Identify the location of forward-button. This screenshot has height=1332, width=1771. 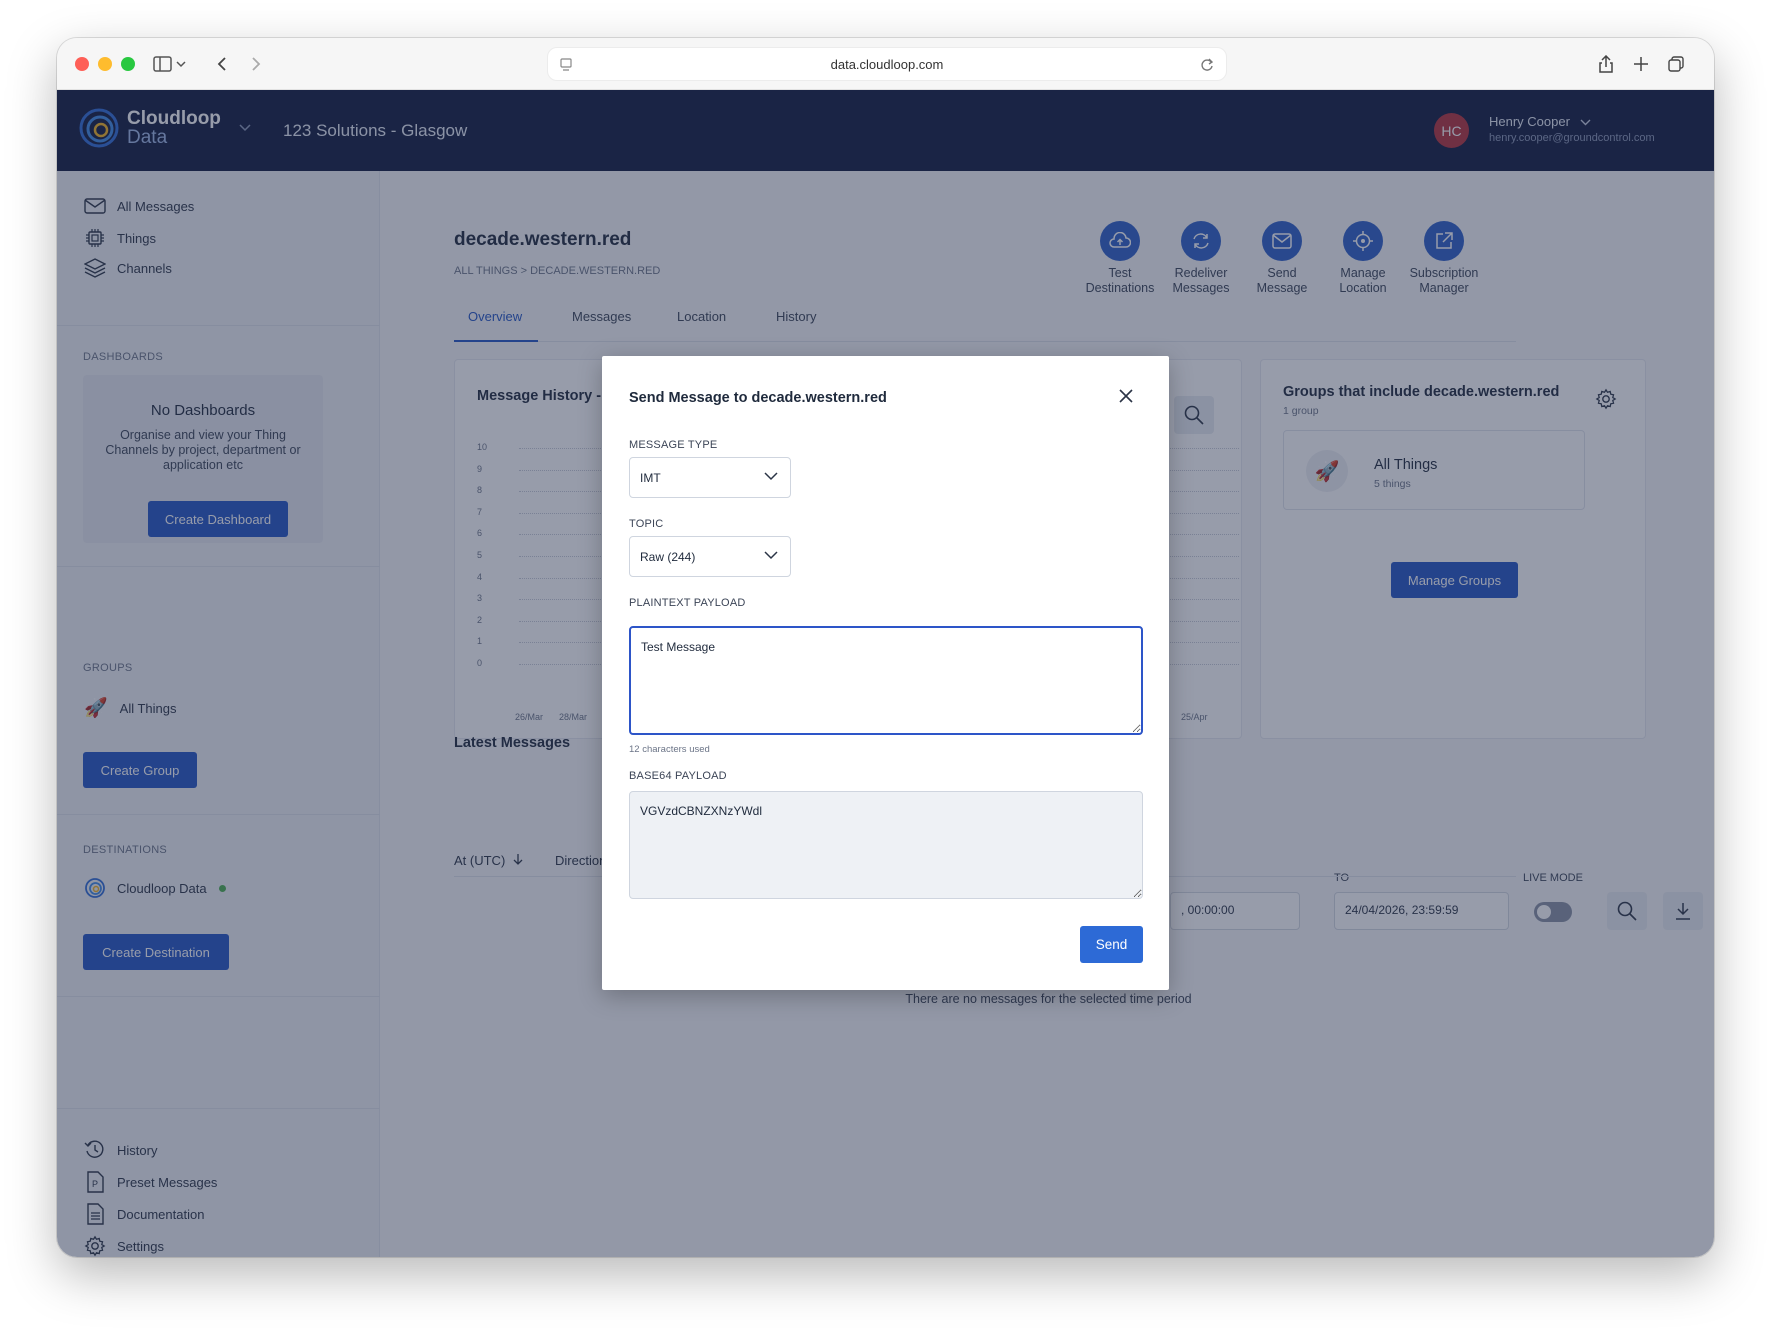
(256, 64).